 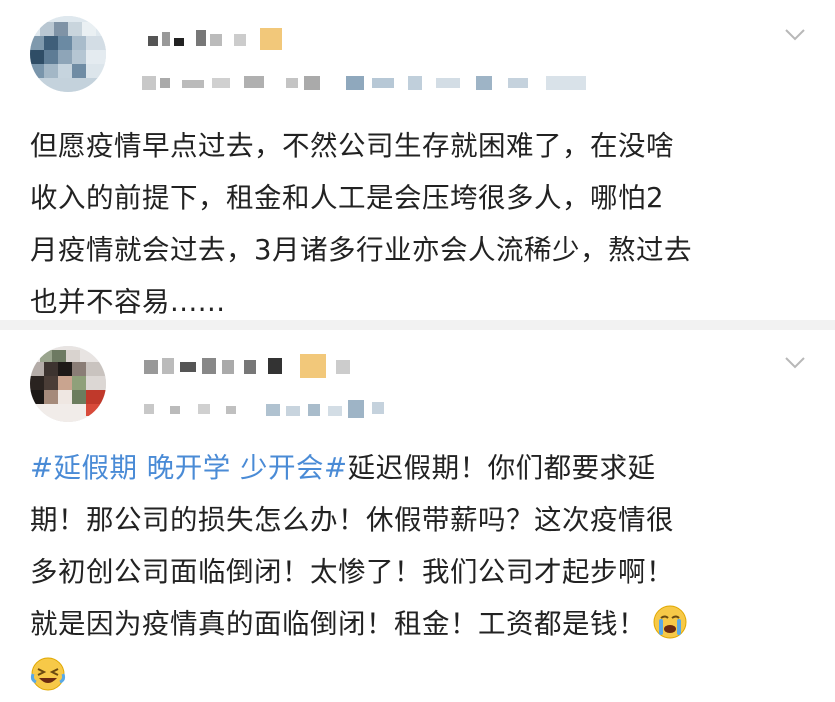 What do you see at coordinates (48, 674) in the screenshot?
I see `crying-laughing-face-emoji` at bounding box center [48, 674].